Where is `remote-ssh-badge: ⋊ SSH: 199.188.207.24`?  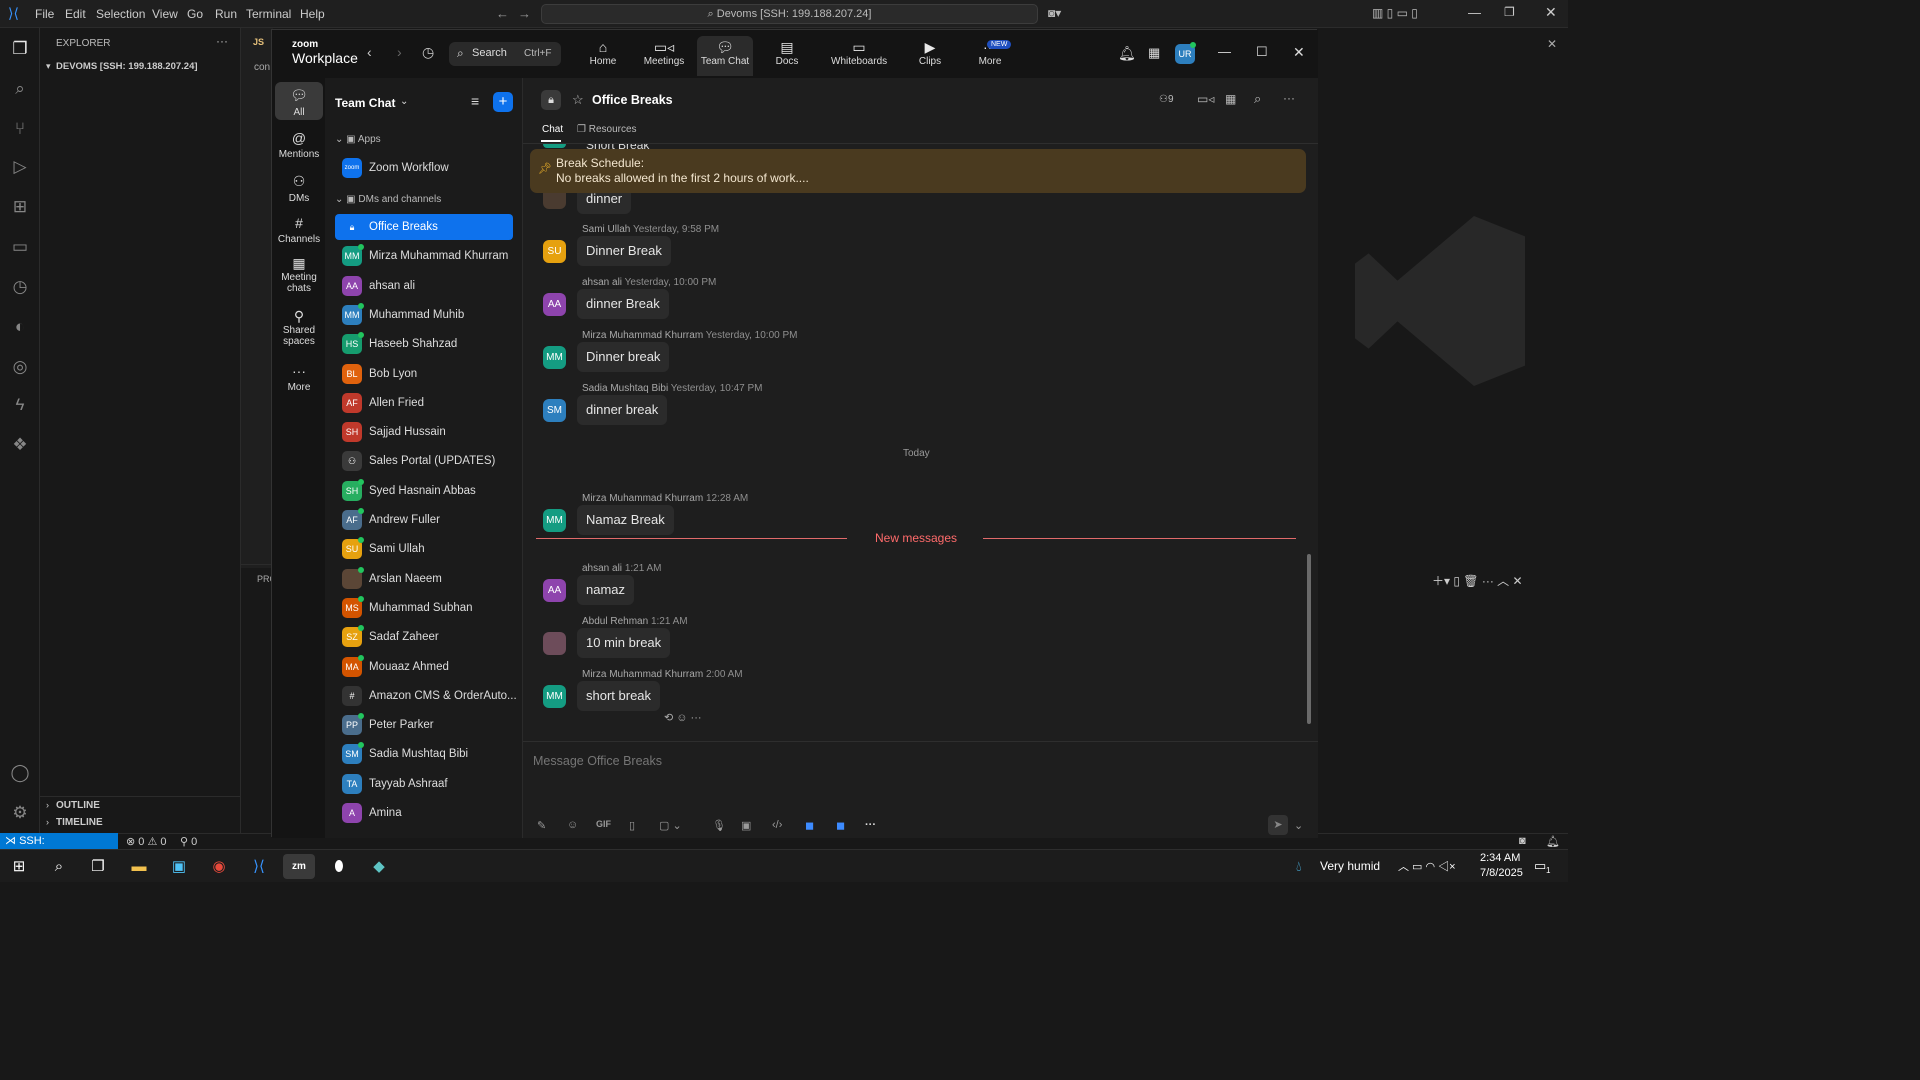 remote-ssh-badge: ⋊ SSH: 199.188.207.24 is located at coordinates (59, 848).